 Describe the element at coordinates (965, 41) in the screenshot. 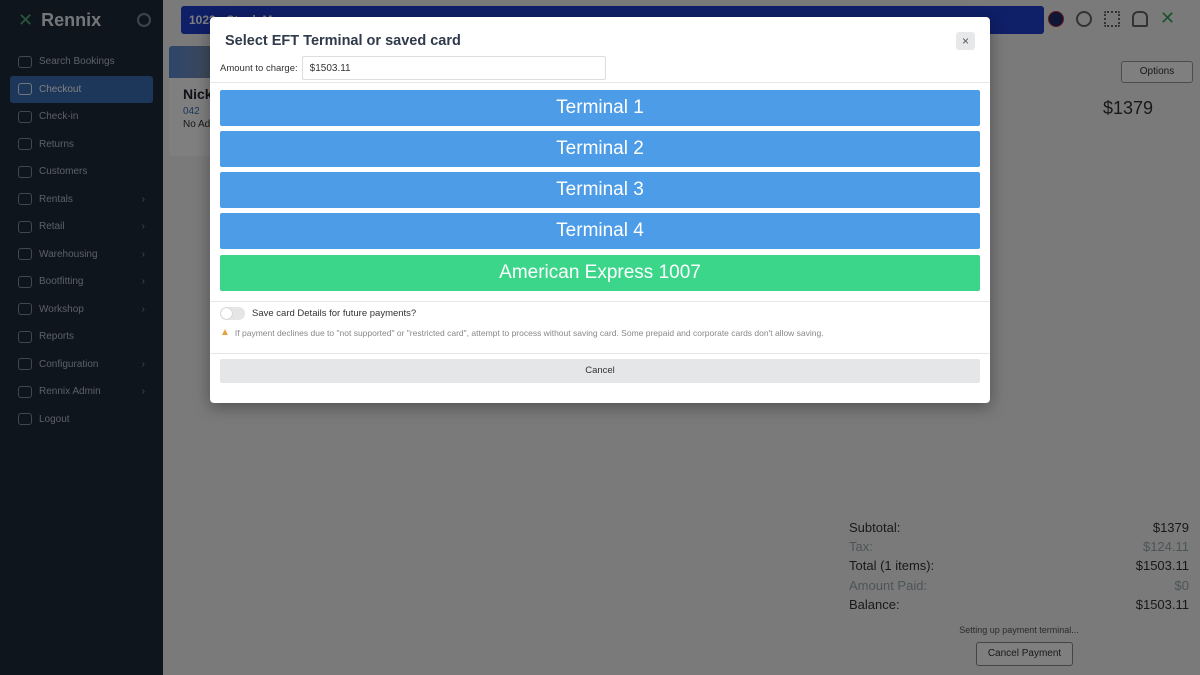

I see `close-button: ×` at that location.